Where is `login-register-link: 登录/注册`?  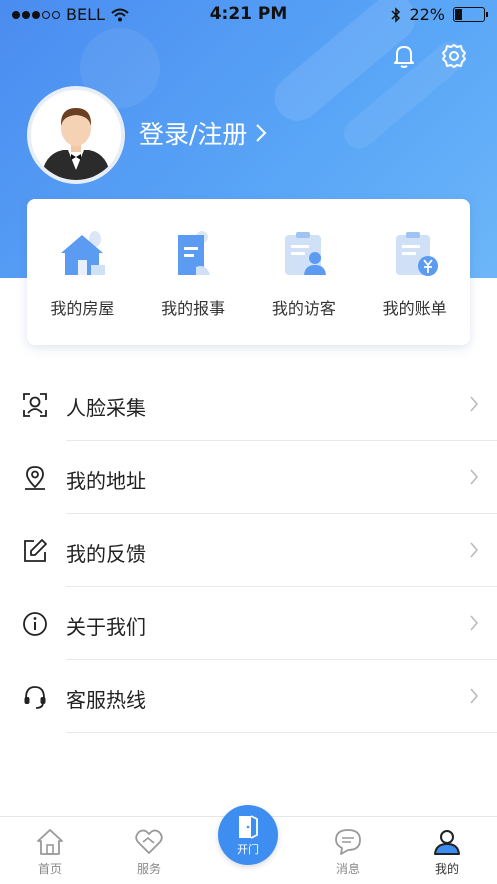
login-register-link: 登录/注册 is located at coordinates (203, 133).